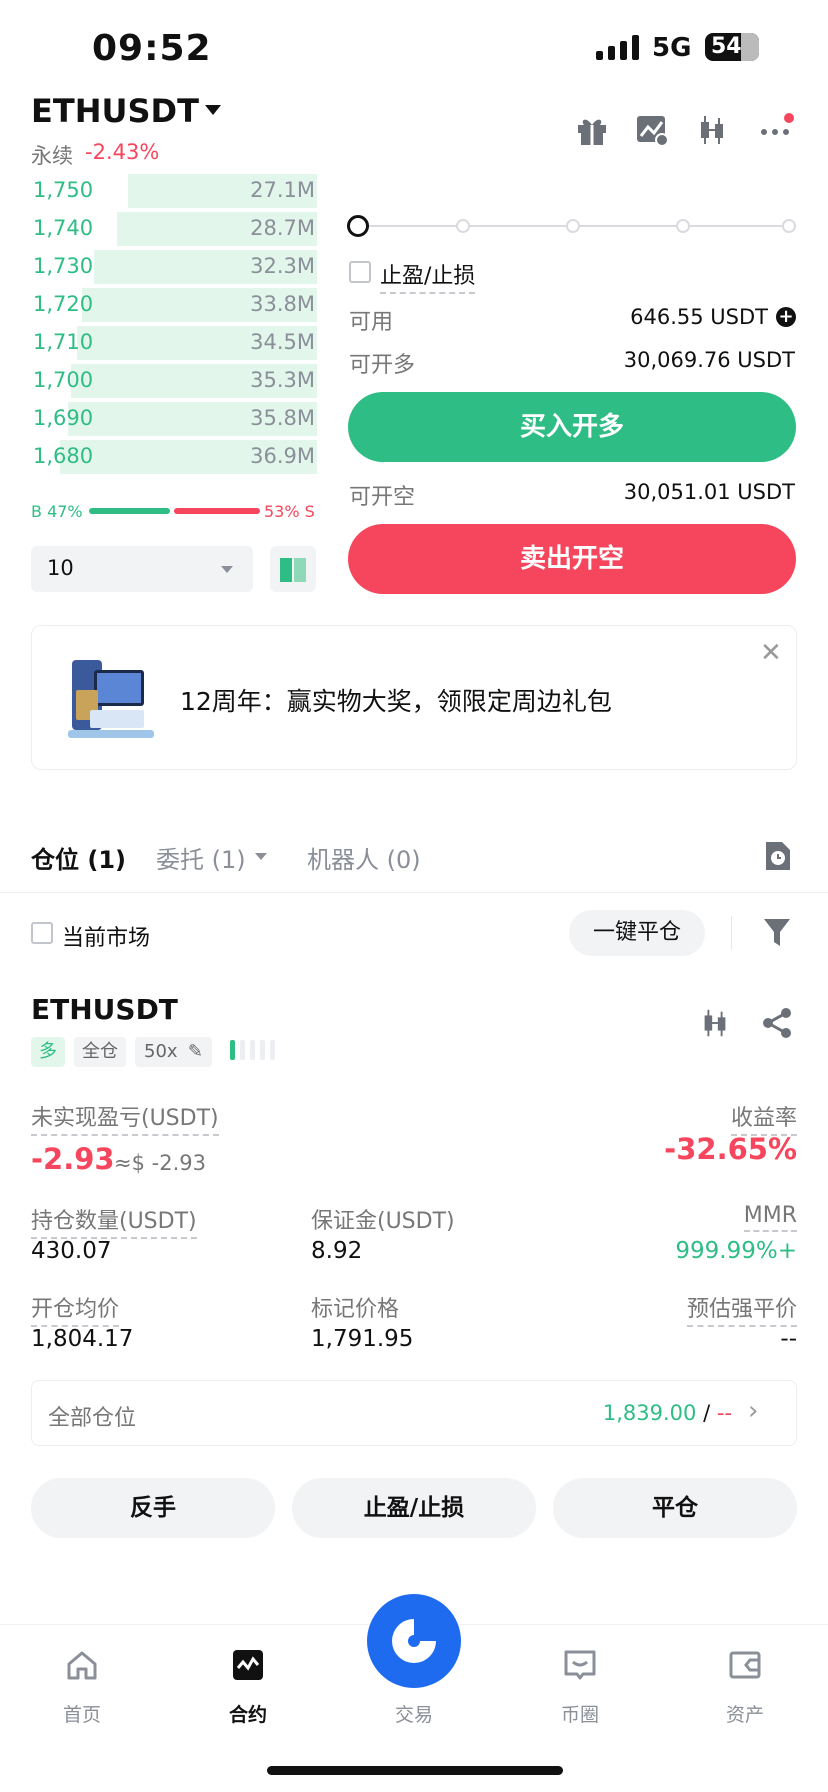 Image resolution: width=828 pixels, height=1792 pixels. Describe the element at coordinates (217, 511) in the screenshot. I see `sell-ratio-bar` at that location.